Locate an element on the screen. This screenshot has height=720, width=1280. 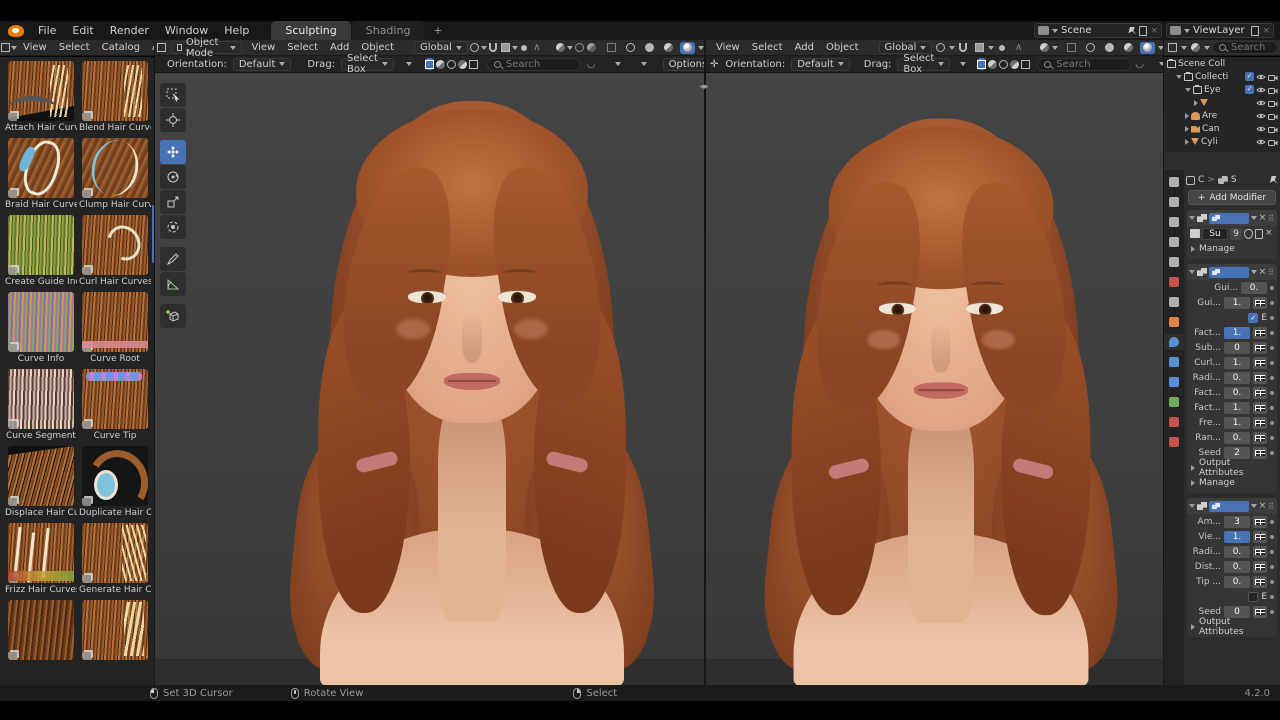
select-mode-extend-icon is located at coordinates (440, 64).